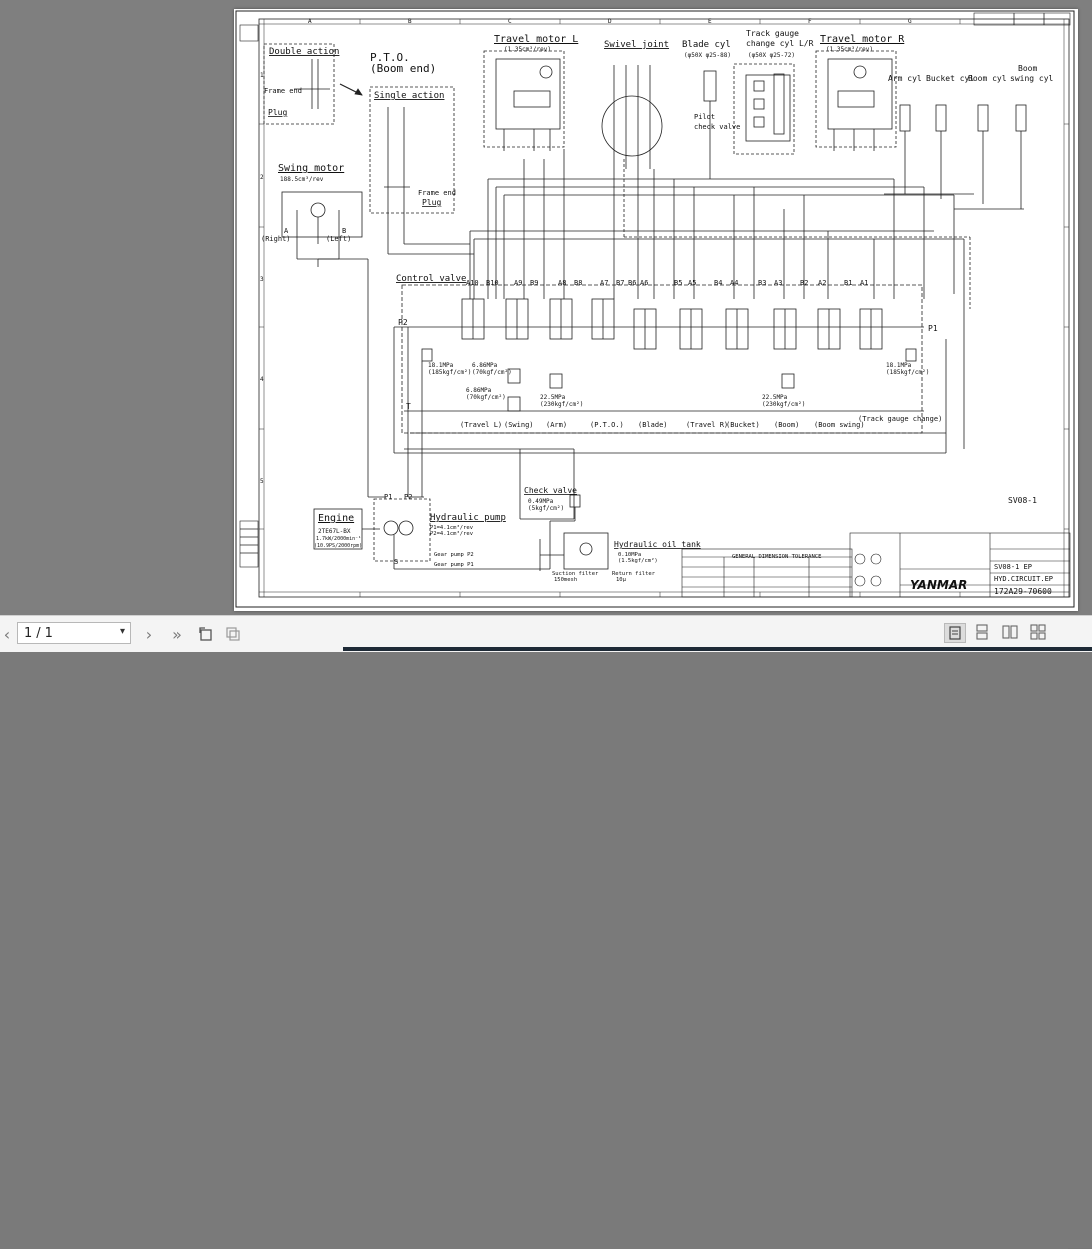 Image resolution: width=1092 pixels, height=1249 pixels. I want to click on travel-motor-l-spec: (1.35cm³/rev), so click(527, 49).